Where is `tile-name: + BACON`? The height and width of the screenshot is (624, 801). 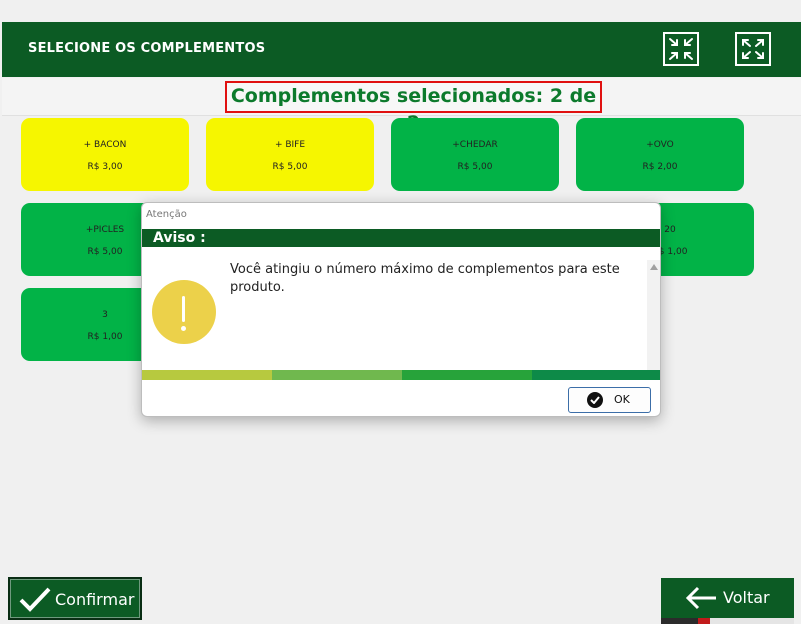
tile-name: + BACON is located at coordinates (105, 145).